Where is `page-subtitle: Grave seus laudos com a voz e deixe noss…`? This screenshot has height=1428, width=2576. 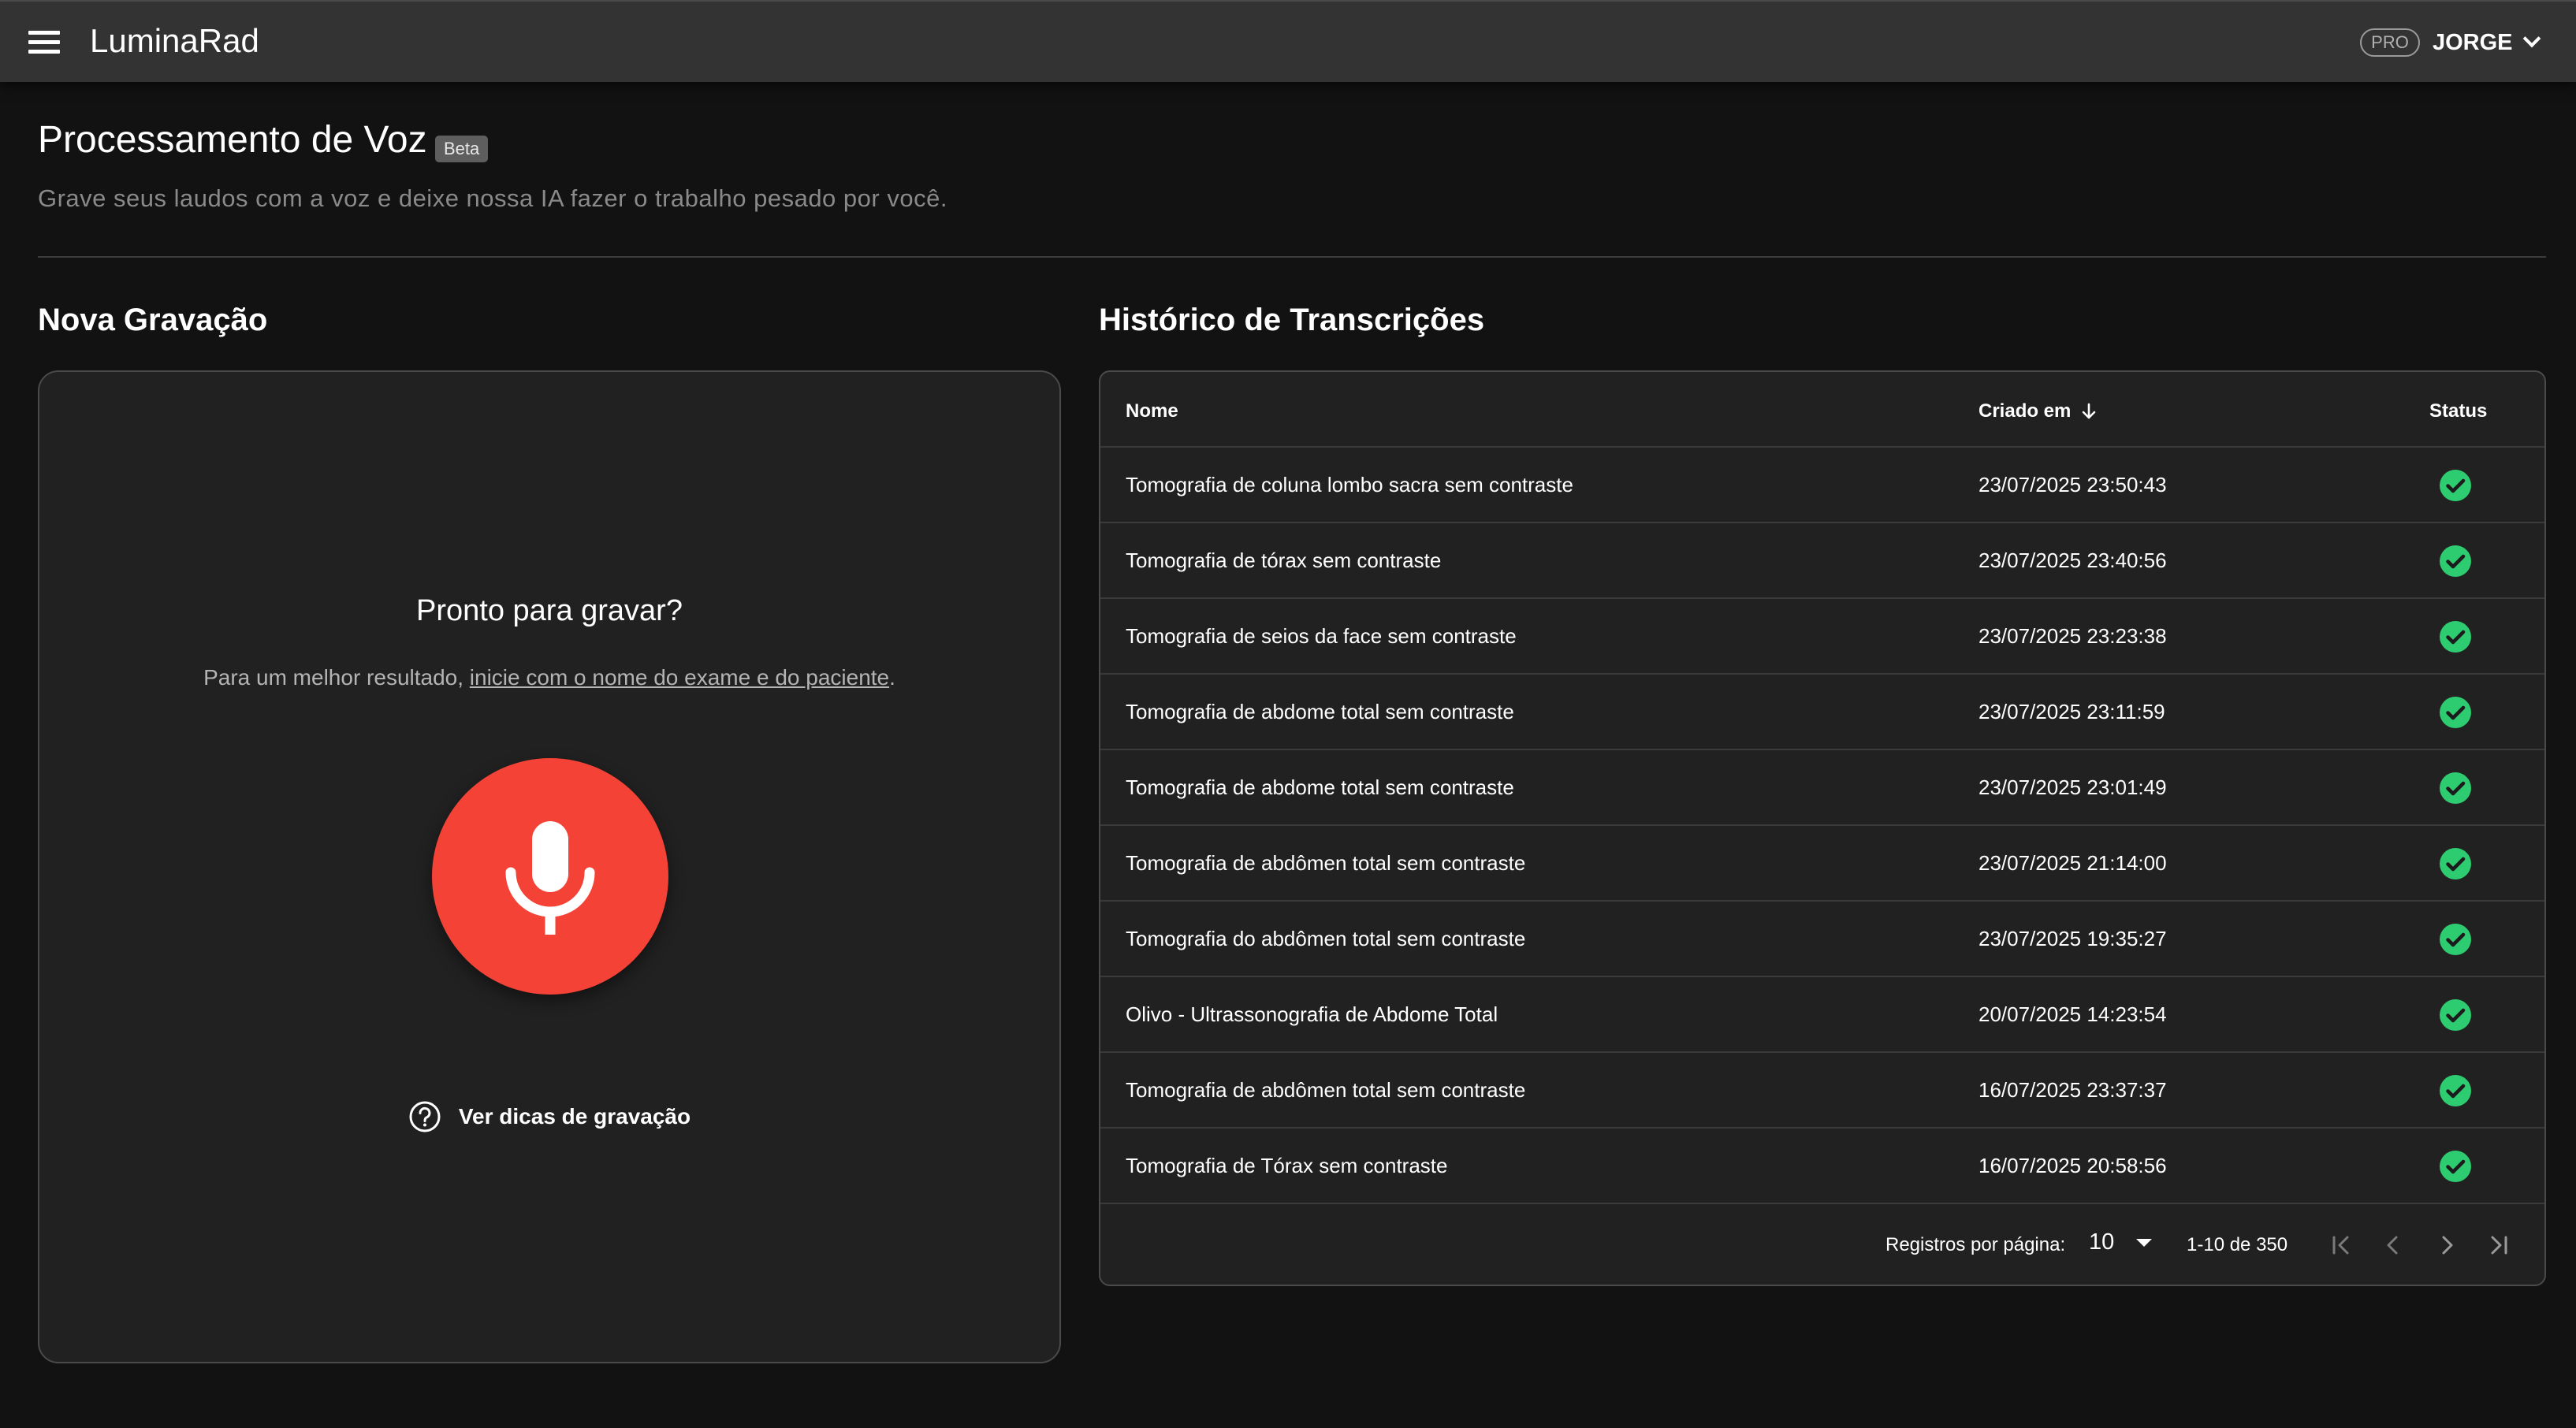 page-subtitle: Grave seus laudos com a voz e deixe noss… is located at coordinates (492, 198).